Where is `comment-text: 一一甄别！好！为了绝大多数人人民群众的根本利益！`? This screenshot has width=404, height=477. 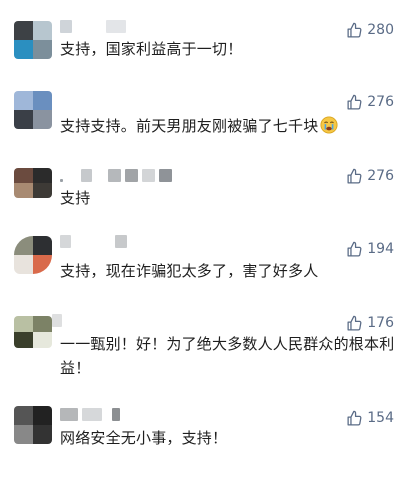
comment-text: 一一甄别！好！为了绝大多数人人民群众的根本利益！ is located at coordinates (227, 356).